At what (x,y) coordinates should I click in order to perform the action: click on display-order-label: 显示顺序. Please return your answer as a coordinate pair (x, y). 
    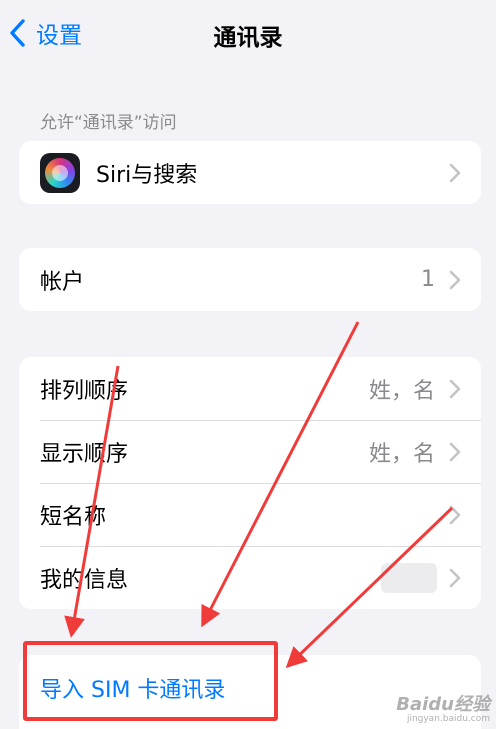
    Looking at the image, I should click on (84, 454).